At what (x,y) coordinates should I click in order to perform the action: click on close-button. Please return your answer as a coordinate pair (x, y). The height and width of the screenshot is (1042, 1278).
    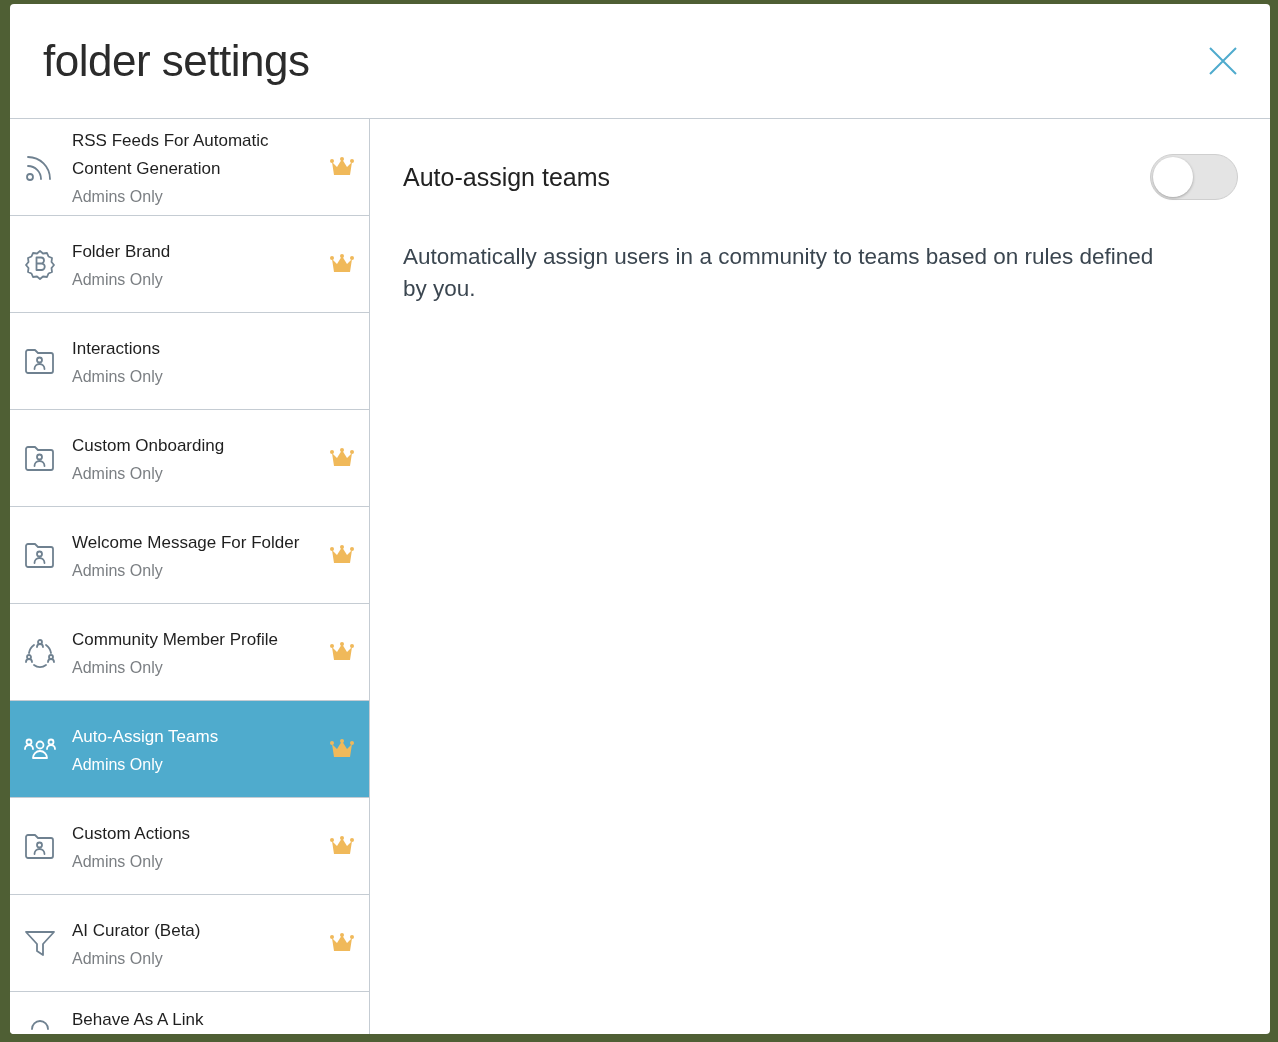
    Looking at the image, I should click on (1223, 61).